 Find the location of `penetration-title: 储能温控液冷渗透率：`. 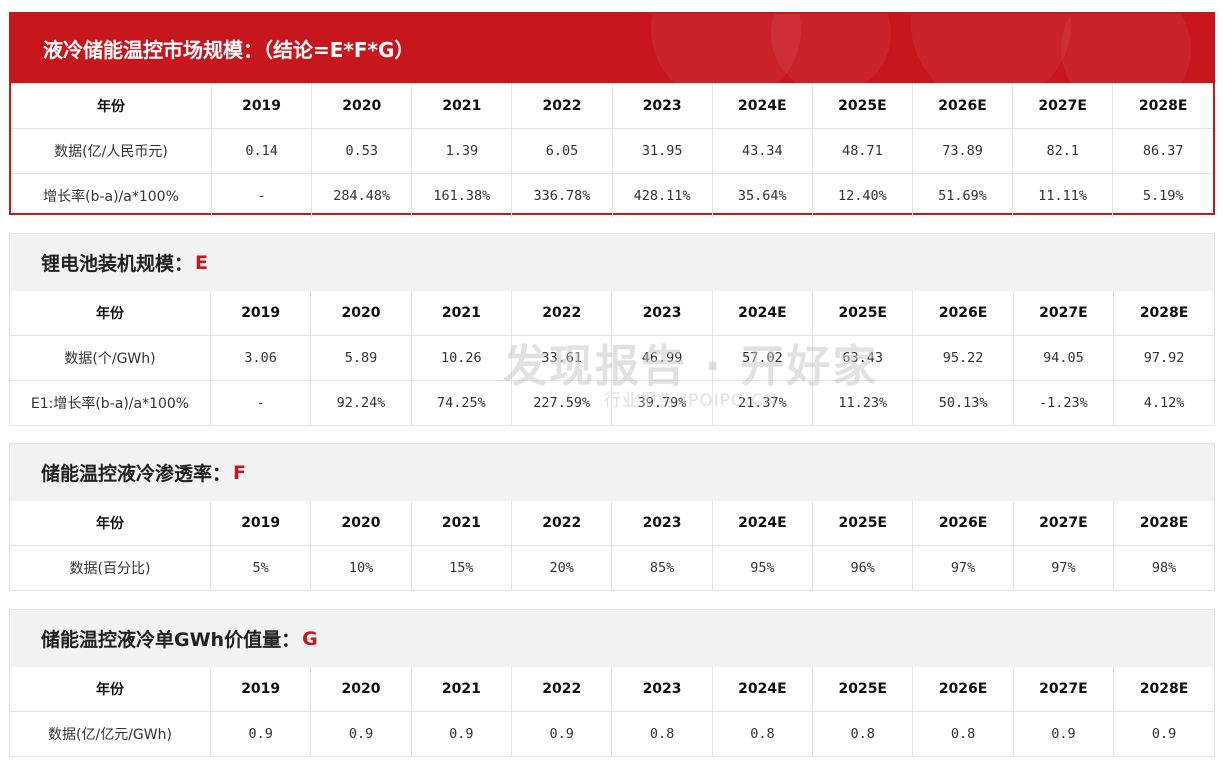

penetration-title: 储能温控液冷渗透率： is located at coordinates (136, 474).